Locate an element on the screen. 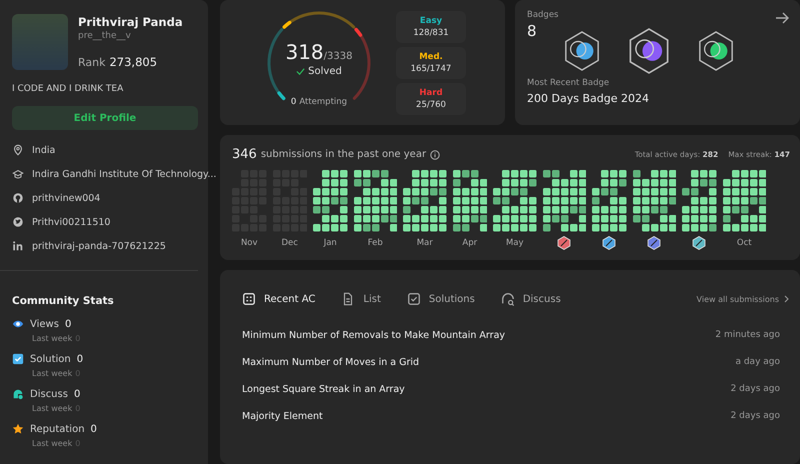 Image resolution: width=800 pixels, height=464 pixels. location-icon is located at coordinates (18, 150).